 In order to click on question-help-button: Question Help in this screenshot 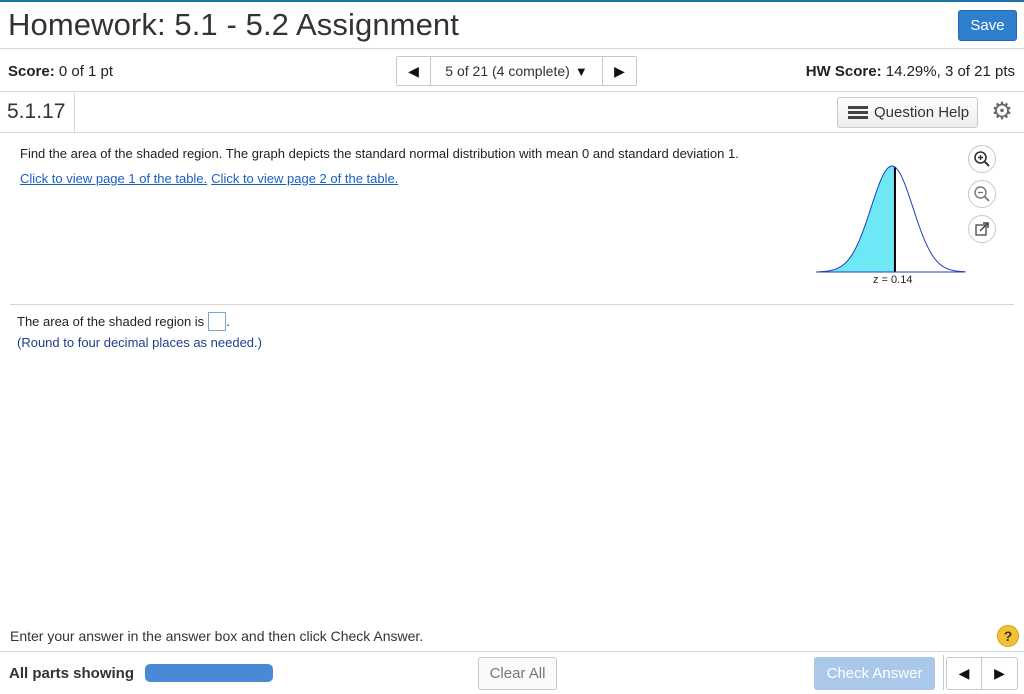, I will do `click(907, 112)`.